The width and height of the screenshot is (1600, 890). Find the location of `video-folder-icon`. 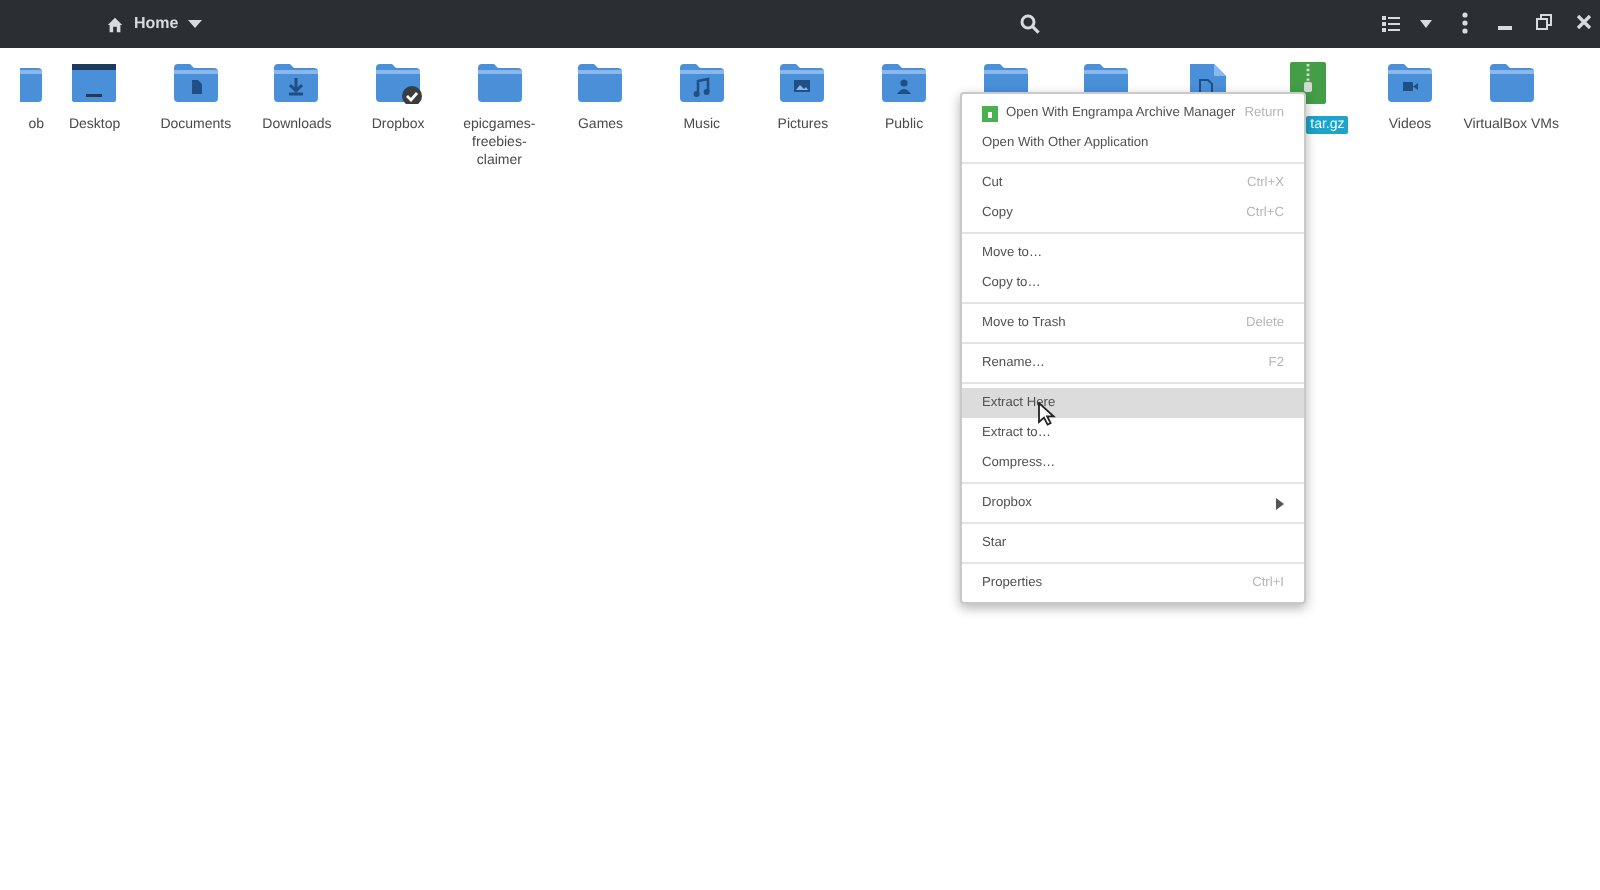

video-folder-icon is located at coordinates (1410, 83).